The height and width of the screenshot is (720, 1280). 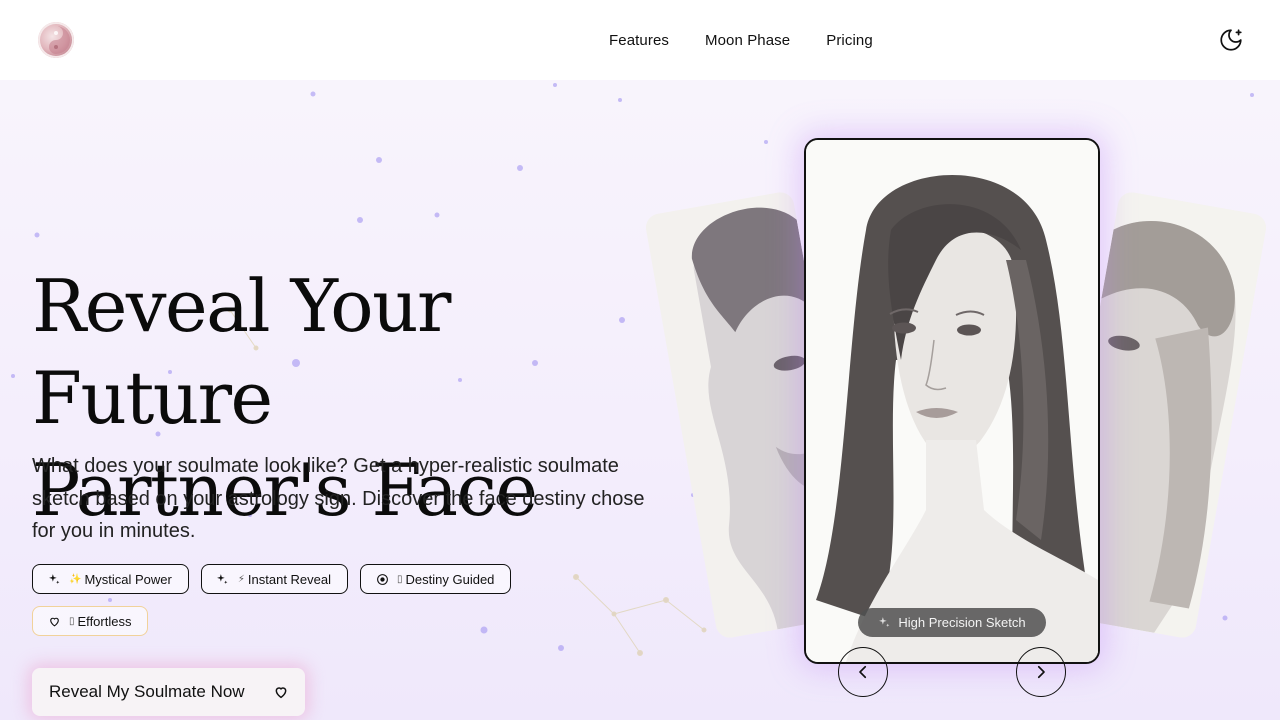 I want to click on badge-effortless: ▯ Effortless, so click(x=90, y=621).